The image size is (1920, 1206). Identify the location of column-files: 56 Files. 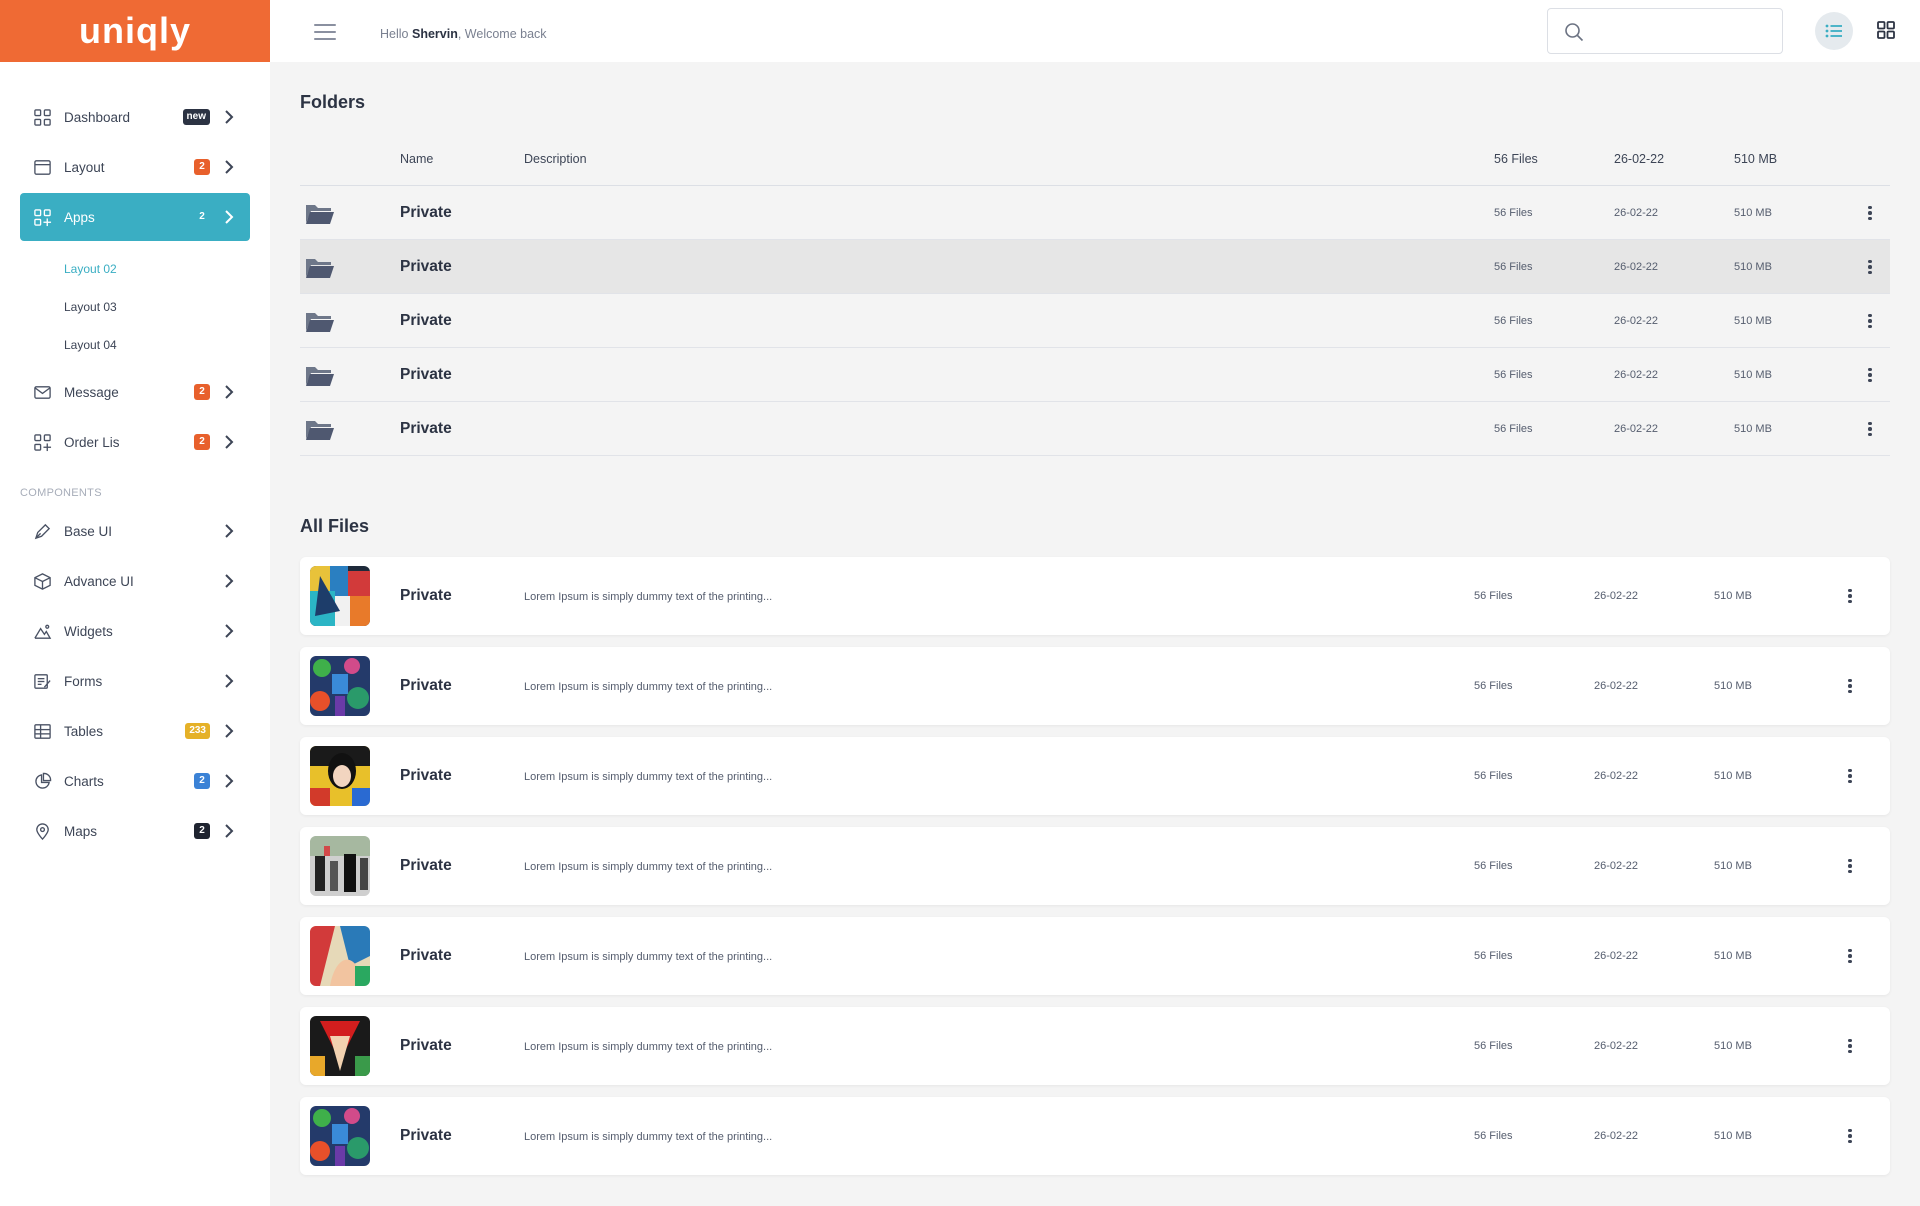
(1516, 159).